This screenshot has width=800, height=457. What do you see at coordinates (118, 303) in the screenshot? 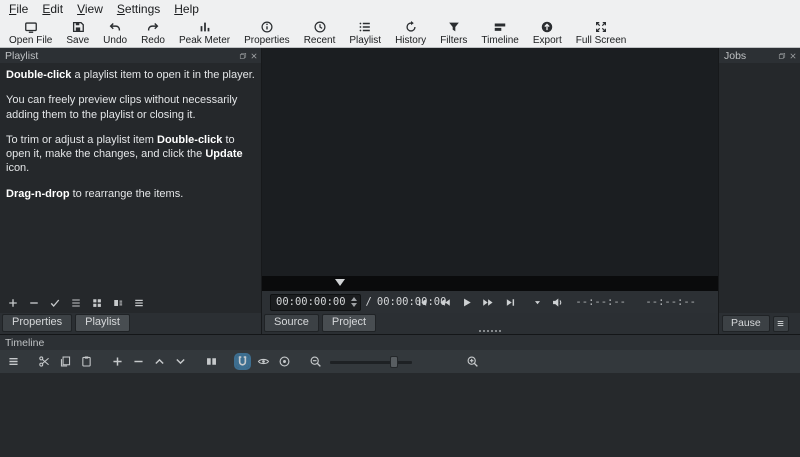
I see `view-tiles-icon` at bounding box center [118, 303].